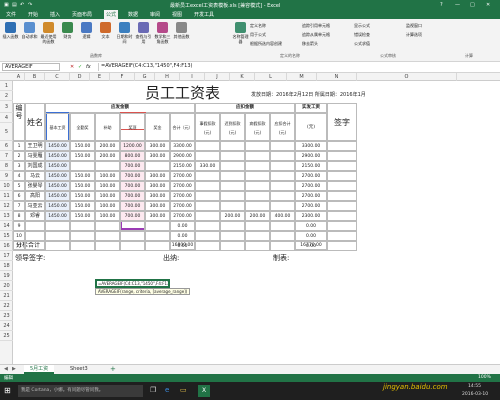 The width and height of the screenshot is (500, 400). I want to click on cell-r9-c1, so click(35, 226).